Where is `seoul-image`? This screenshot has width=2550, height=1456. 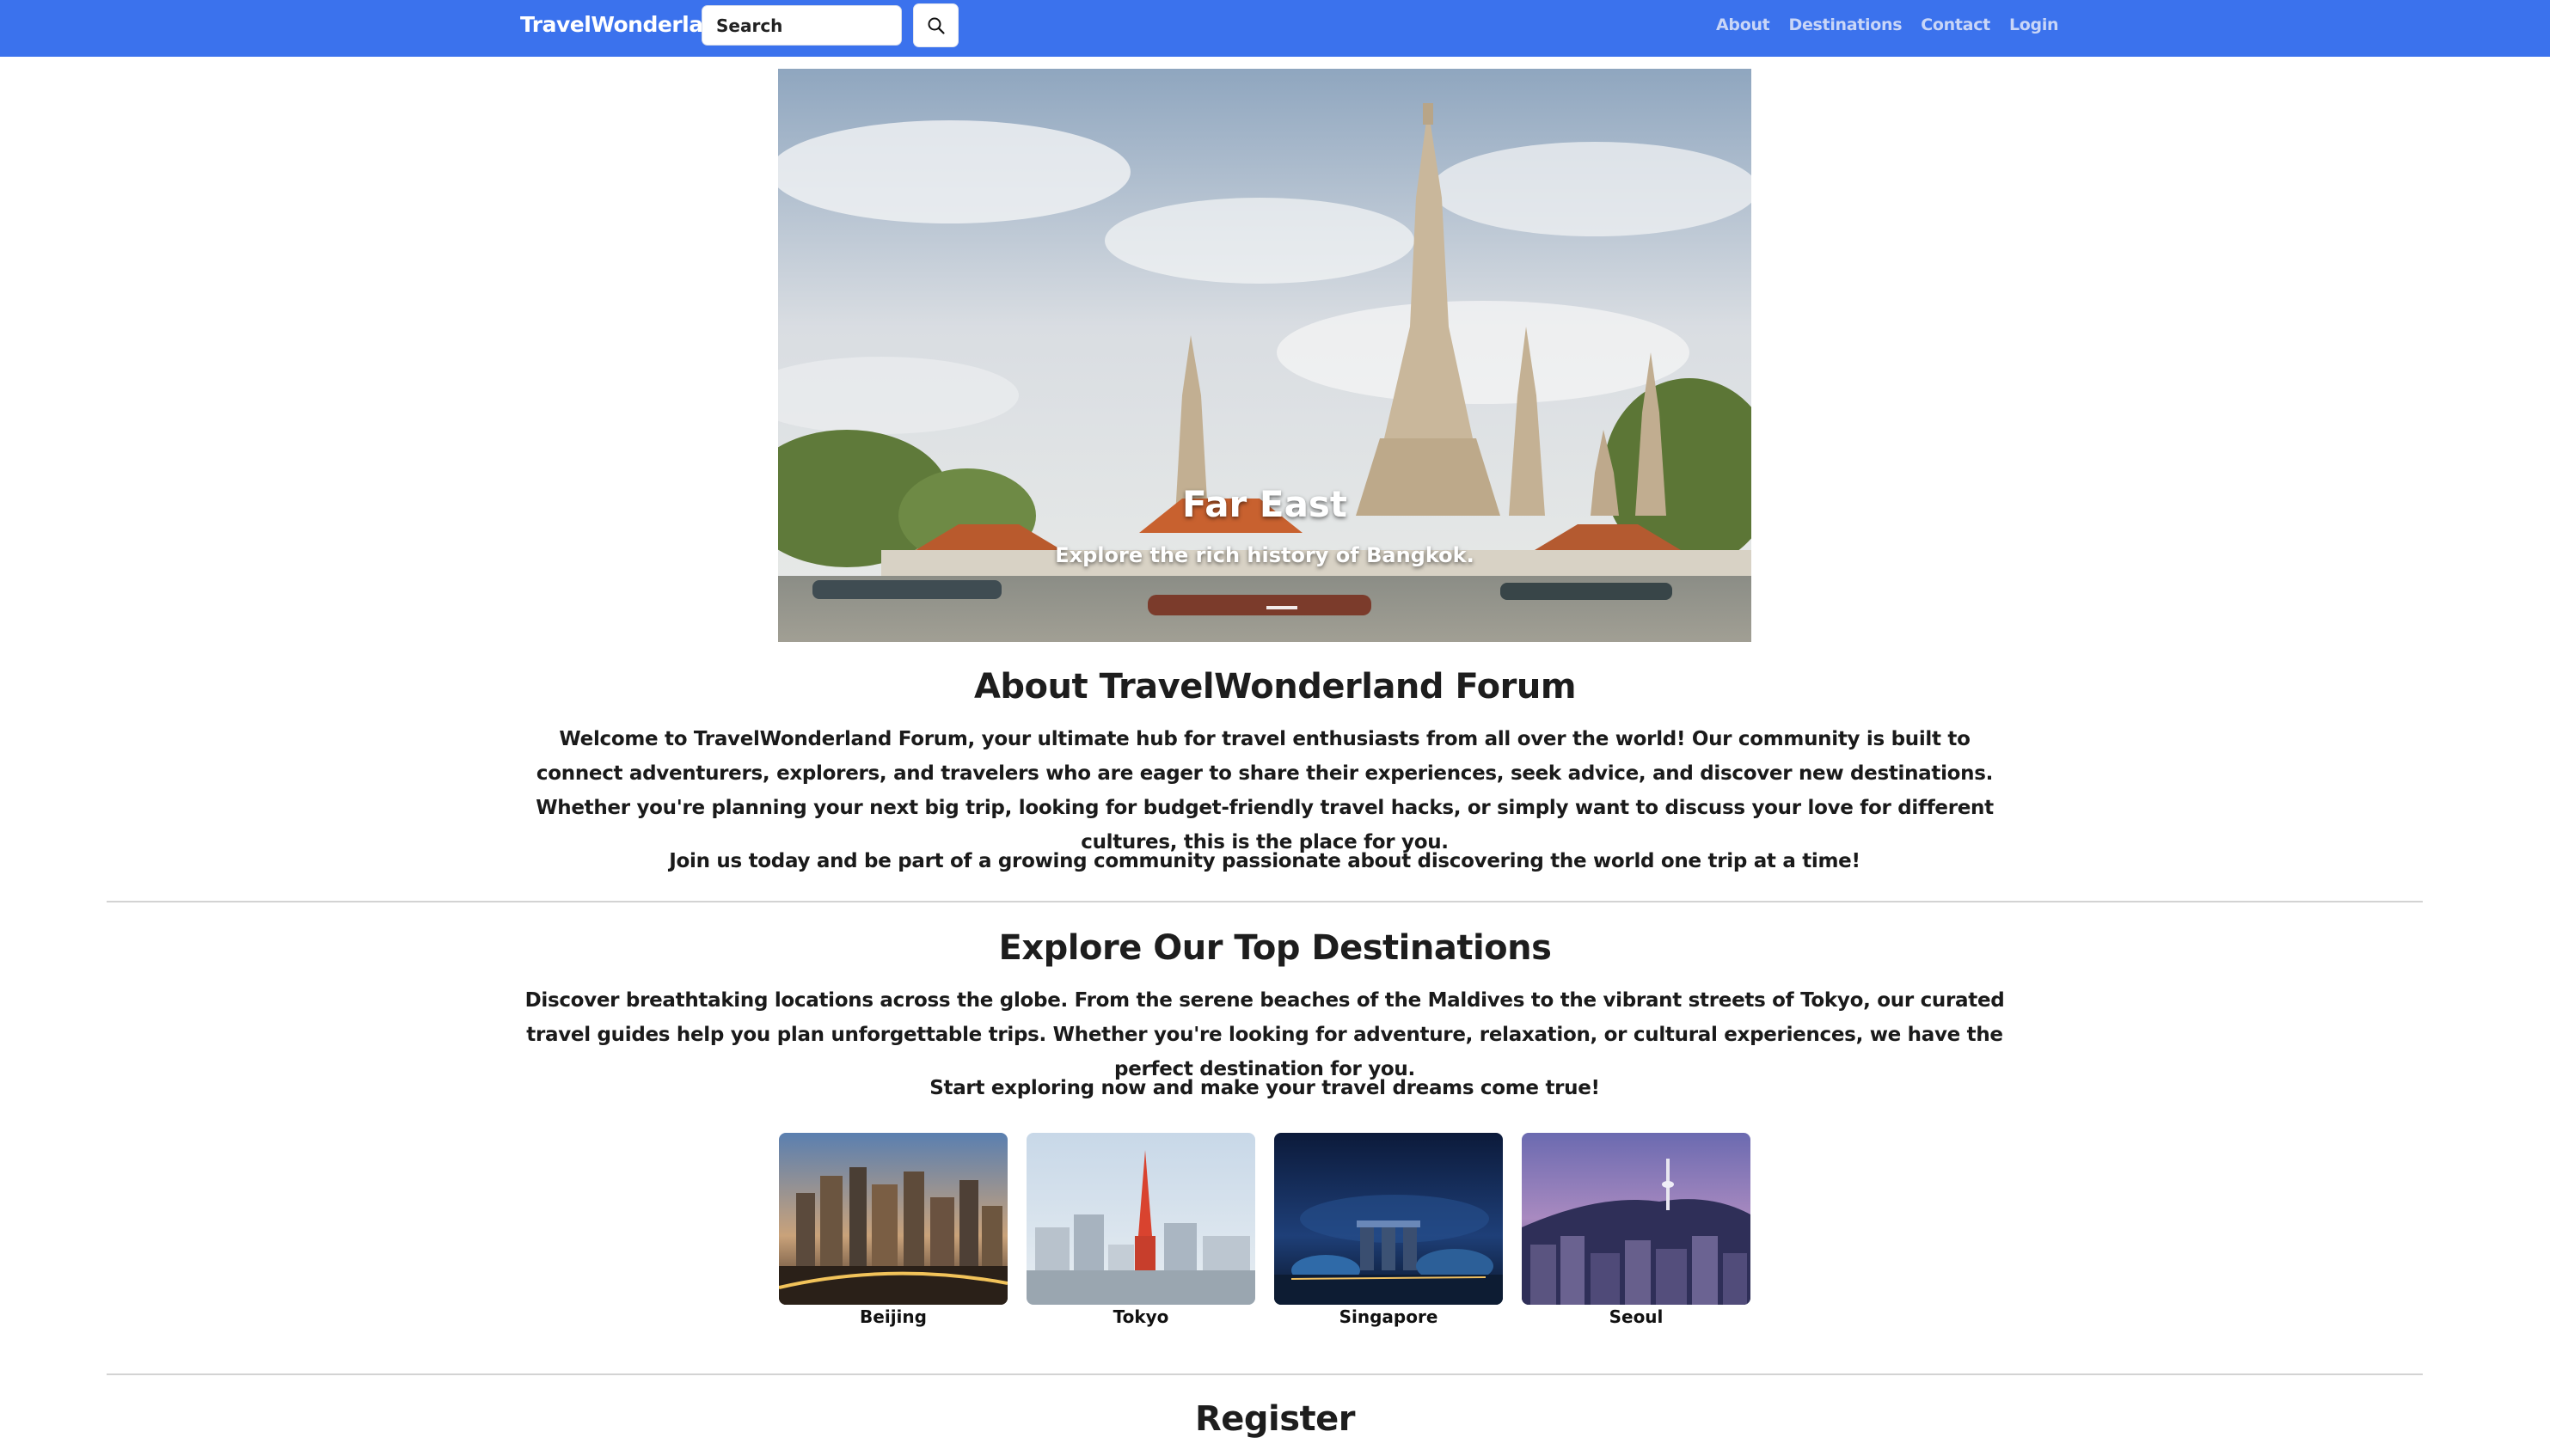 seoul-image is located at coordinates (1636, 1219).